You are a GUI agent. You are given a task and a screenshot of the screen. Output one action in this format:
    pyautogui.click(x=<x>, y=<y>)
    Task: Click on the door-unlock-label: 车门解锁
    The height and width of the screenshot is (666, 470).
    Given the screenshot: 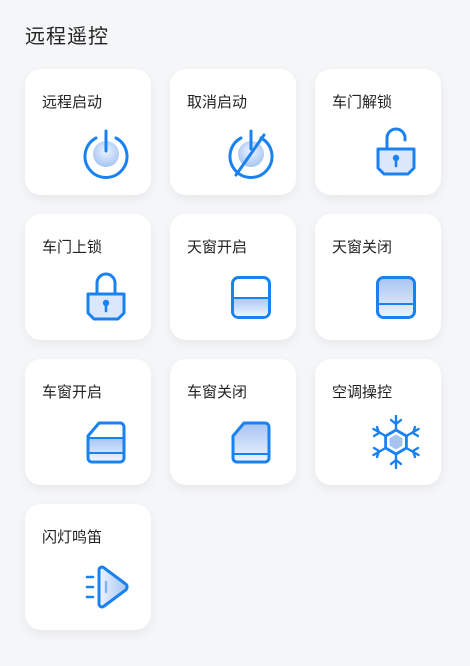 What is the action you would take?
    pyautogui.click(x=362, y=102)
    